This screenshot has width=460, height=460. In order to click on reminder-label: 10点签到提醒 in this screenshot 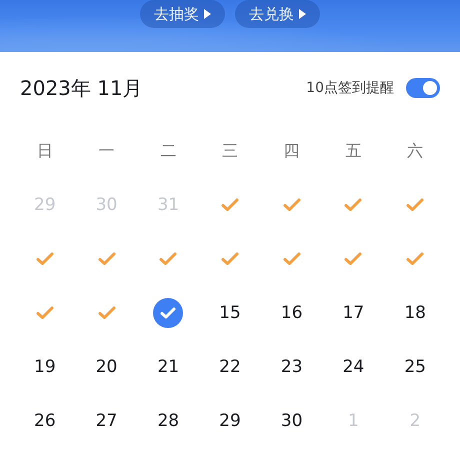, I will do `click(350, 88)`.